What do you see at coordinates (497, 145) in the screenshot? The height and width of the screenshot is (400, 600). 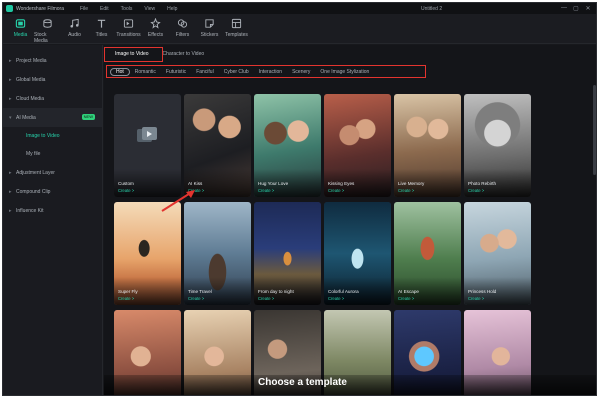 I see `template-card-photo-rebirth: Photo Rebirth Create >` at bounding box center [497, 145].